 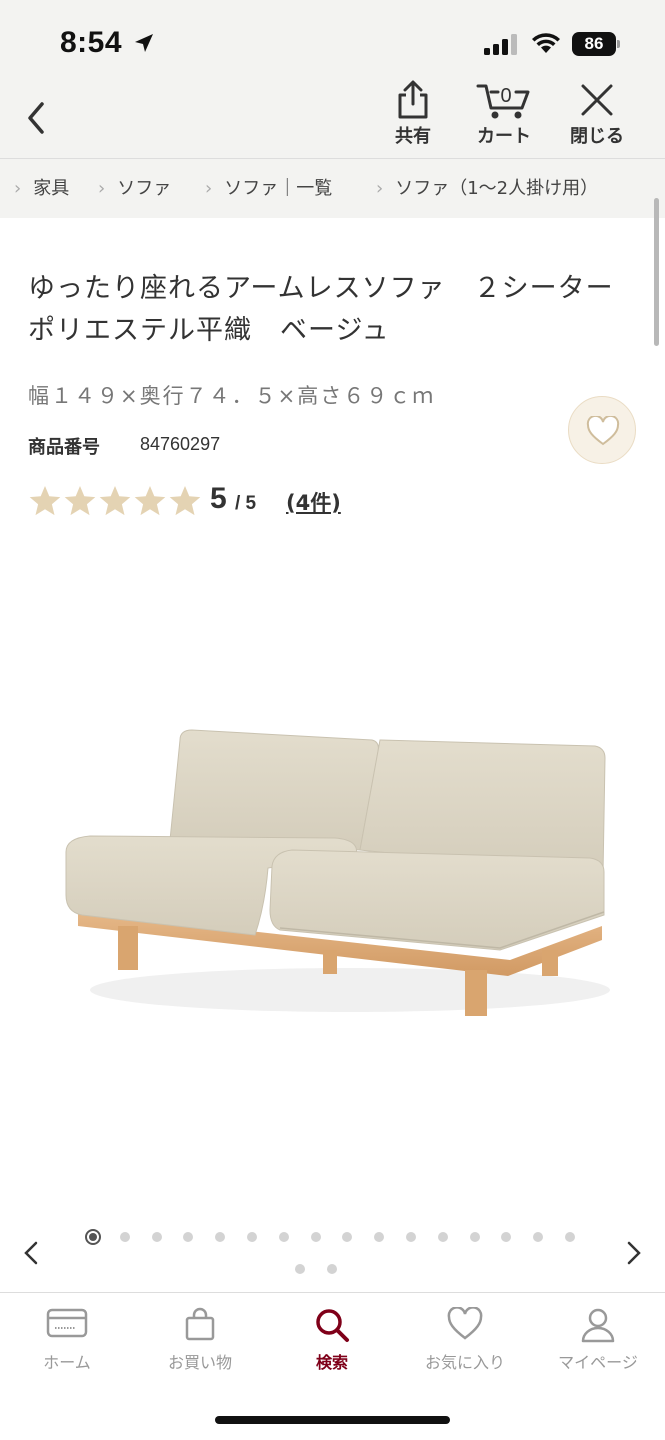 I want to click on search-icon, so click(x=332, y=1325).